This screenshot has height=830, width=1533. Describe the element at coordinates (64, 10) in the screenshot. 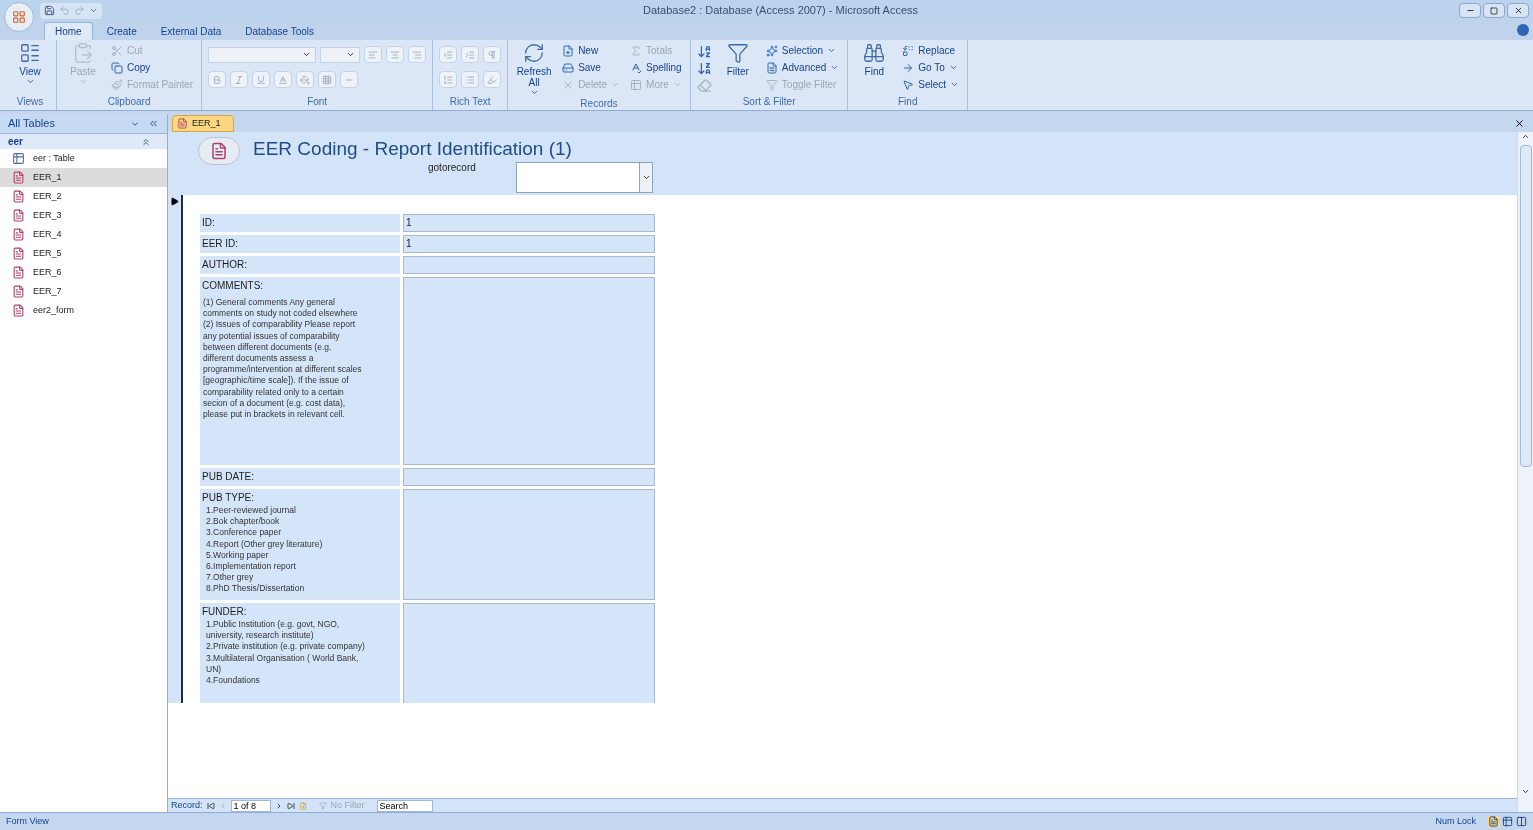

I see `undo-icon` at that location.